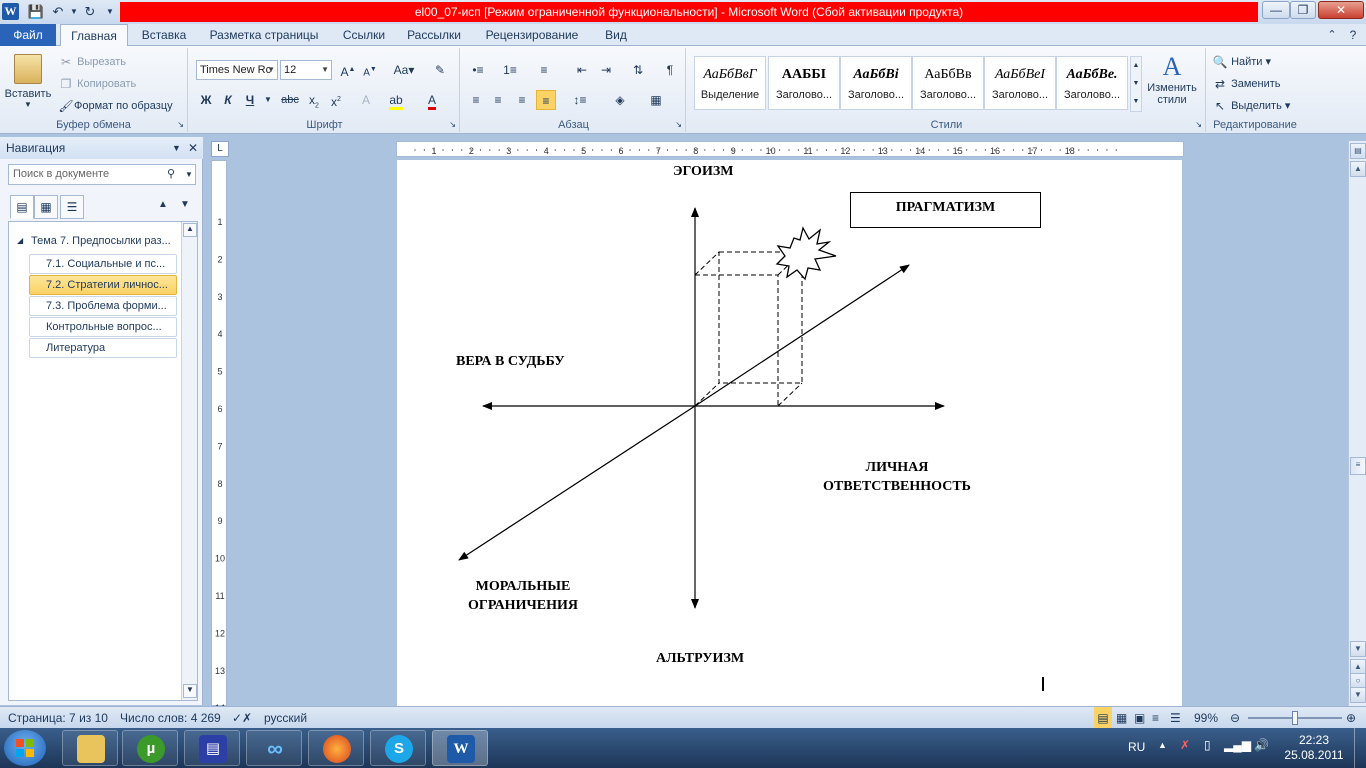 The height and width of the screenshot is (768, 1366). Describe the element at coordinates (285, 718) in the screenshot. I see `language-indicator: русский` at that location.